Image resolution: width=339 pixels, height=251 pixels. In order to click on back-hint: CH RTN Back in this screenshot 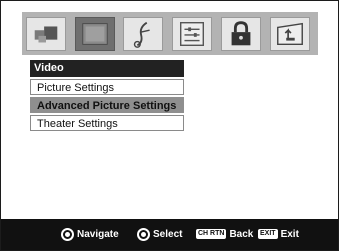, I will do `click(225, 234)`.